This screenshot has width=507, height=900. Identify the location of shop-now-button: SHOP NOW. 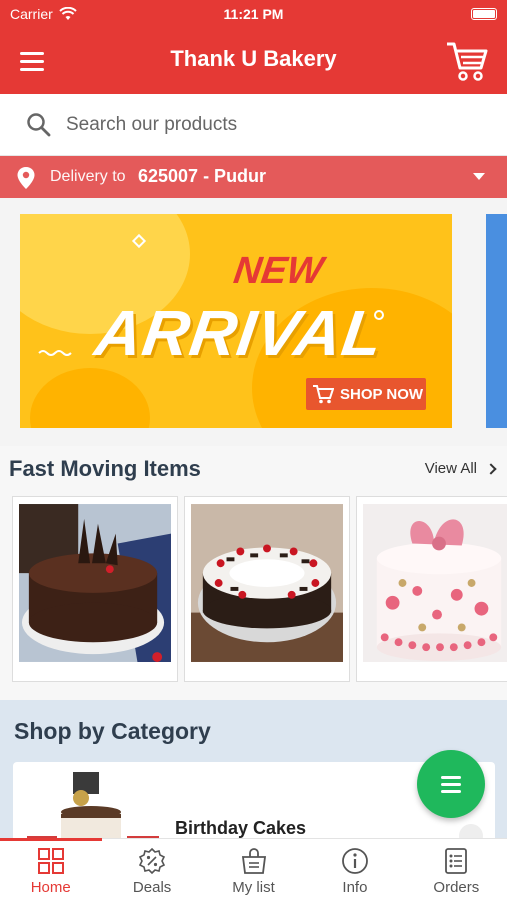
(366, 394).